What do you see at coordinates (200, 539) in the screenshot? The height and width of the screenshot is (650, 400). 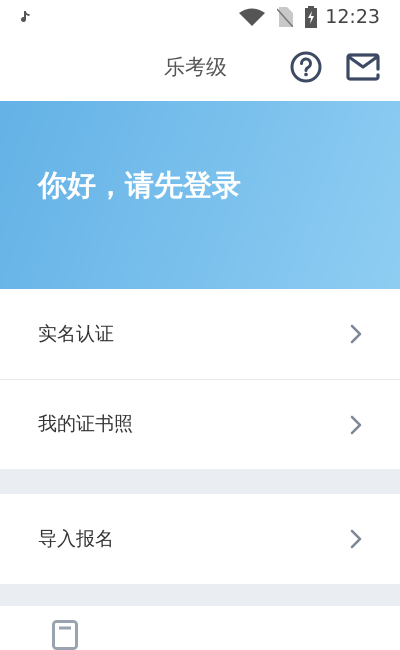 I see `menu-item: 导入报名` at bounding box center [200, 539].